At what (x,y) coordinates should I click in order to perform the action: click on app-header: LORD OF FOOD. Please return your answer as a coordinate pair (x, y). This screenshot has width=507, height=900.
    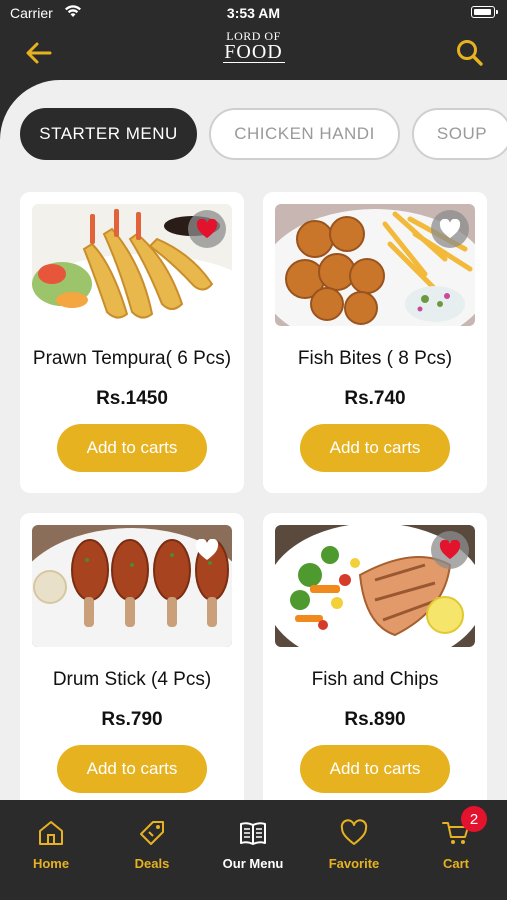
    Looking at the image, I should click on (253, 53).